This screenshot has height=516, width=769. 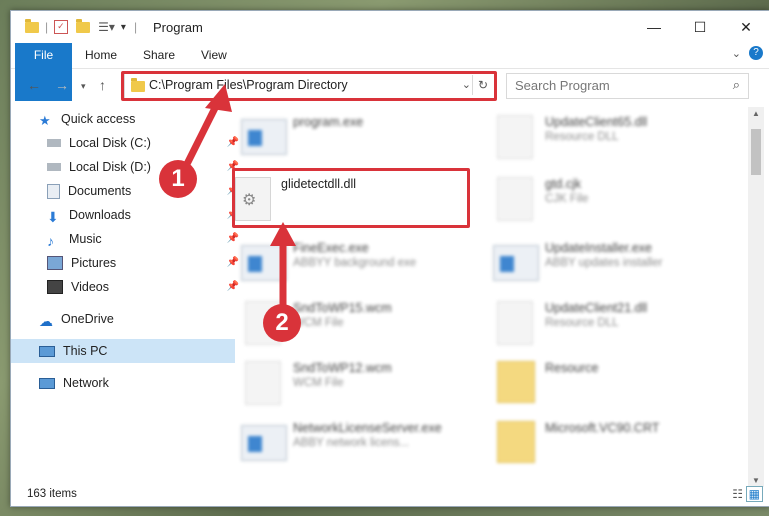 I want to click on arrow-1-shaft, so click(x=202, y=134).